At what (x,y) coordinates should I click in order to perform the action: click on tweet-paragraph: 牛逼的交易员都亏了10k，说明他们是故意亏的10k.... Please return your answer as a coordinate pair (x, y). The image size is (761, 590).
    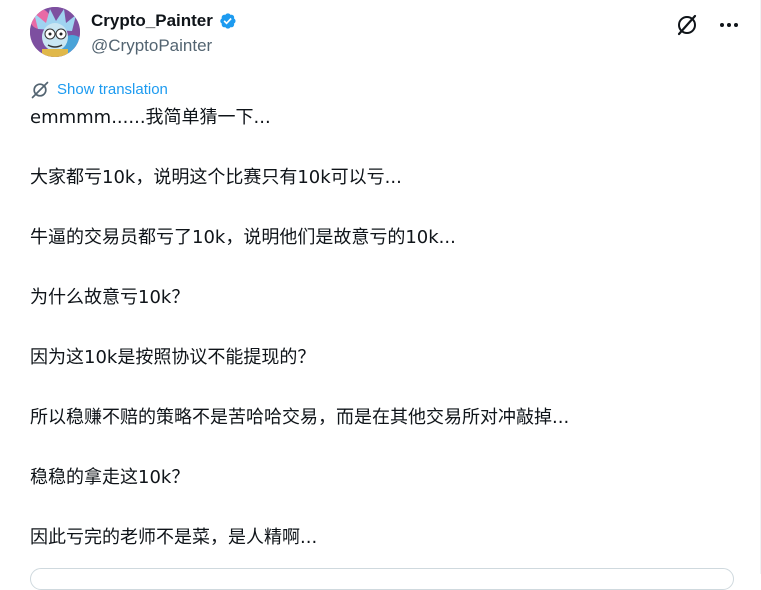
    Looking at the image, I should click on (243, 237).